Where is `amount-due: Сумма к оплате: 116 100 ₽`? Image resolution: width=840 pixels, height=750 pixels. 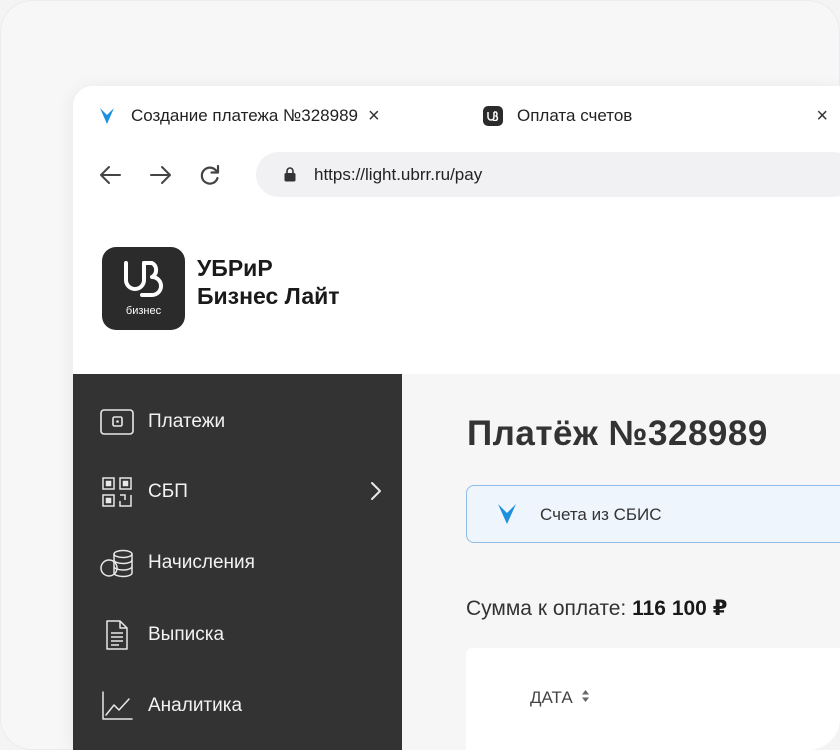 amount-due: Сумма к оплате: 116 100 ₽ is located at coordinates (596, 608).